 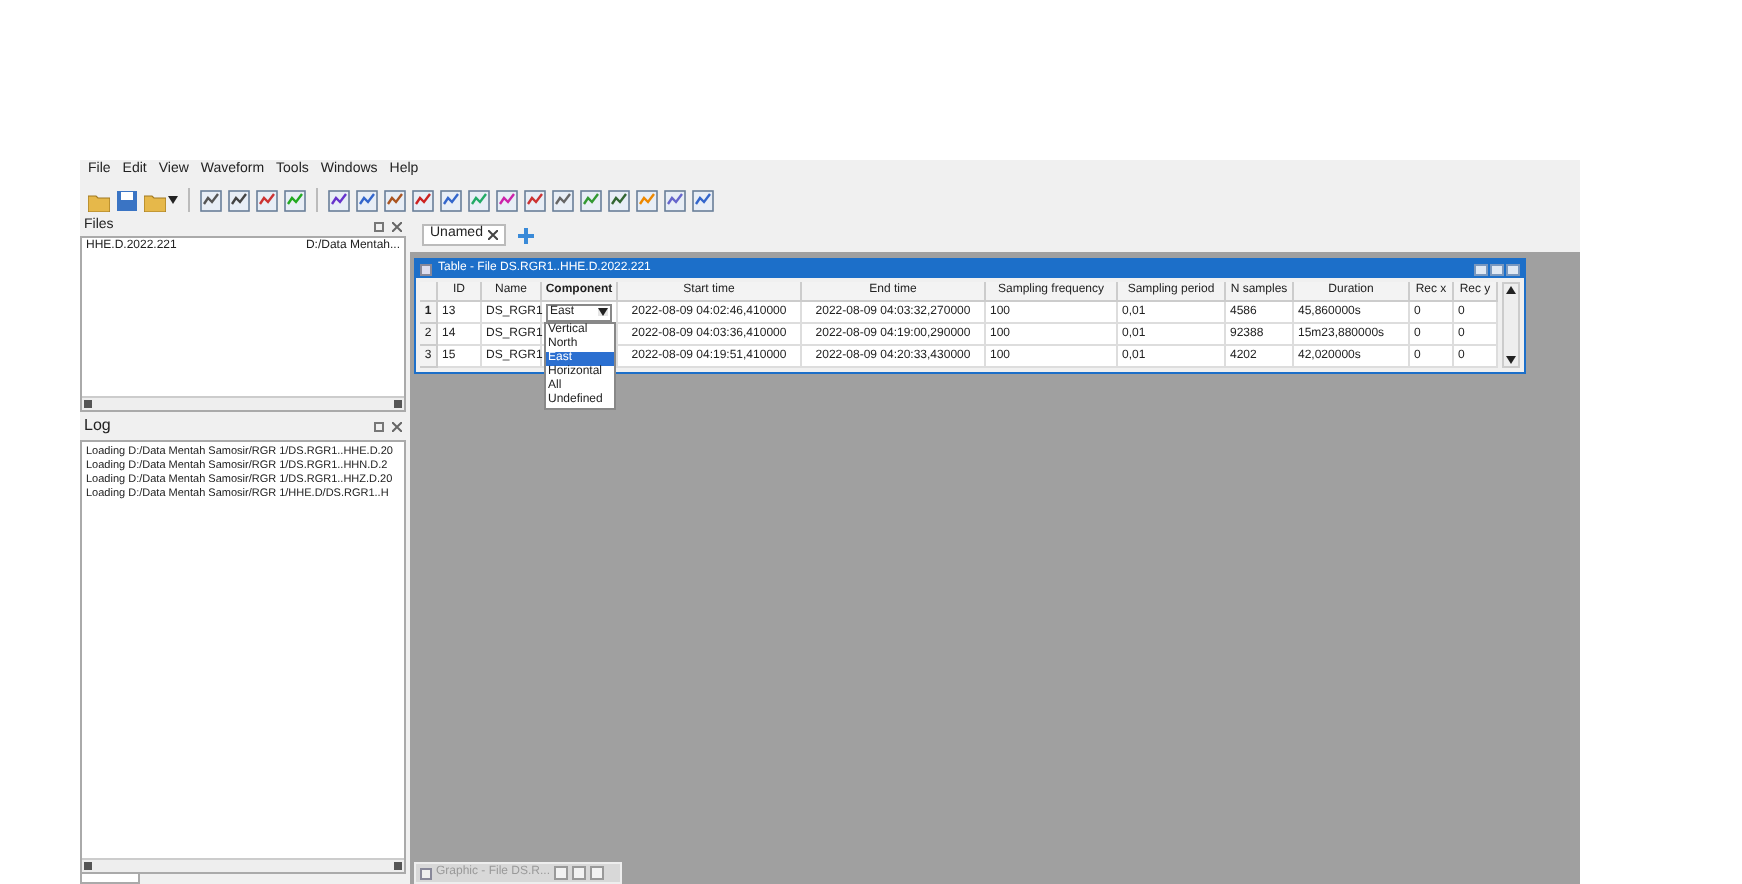 I want to click on panel-title: Log, so click(x=97, y=426).